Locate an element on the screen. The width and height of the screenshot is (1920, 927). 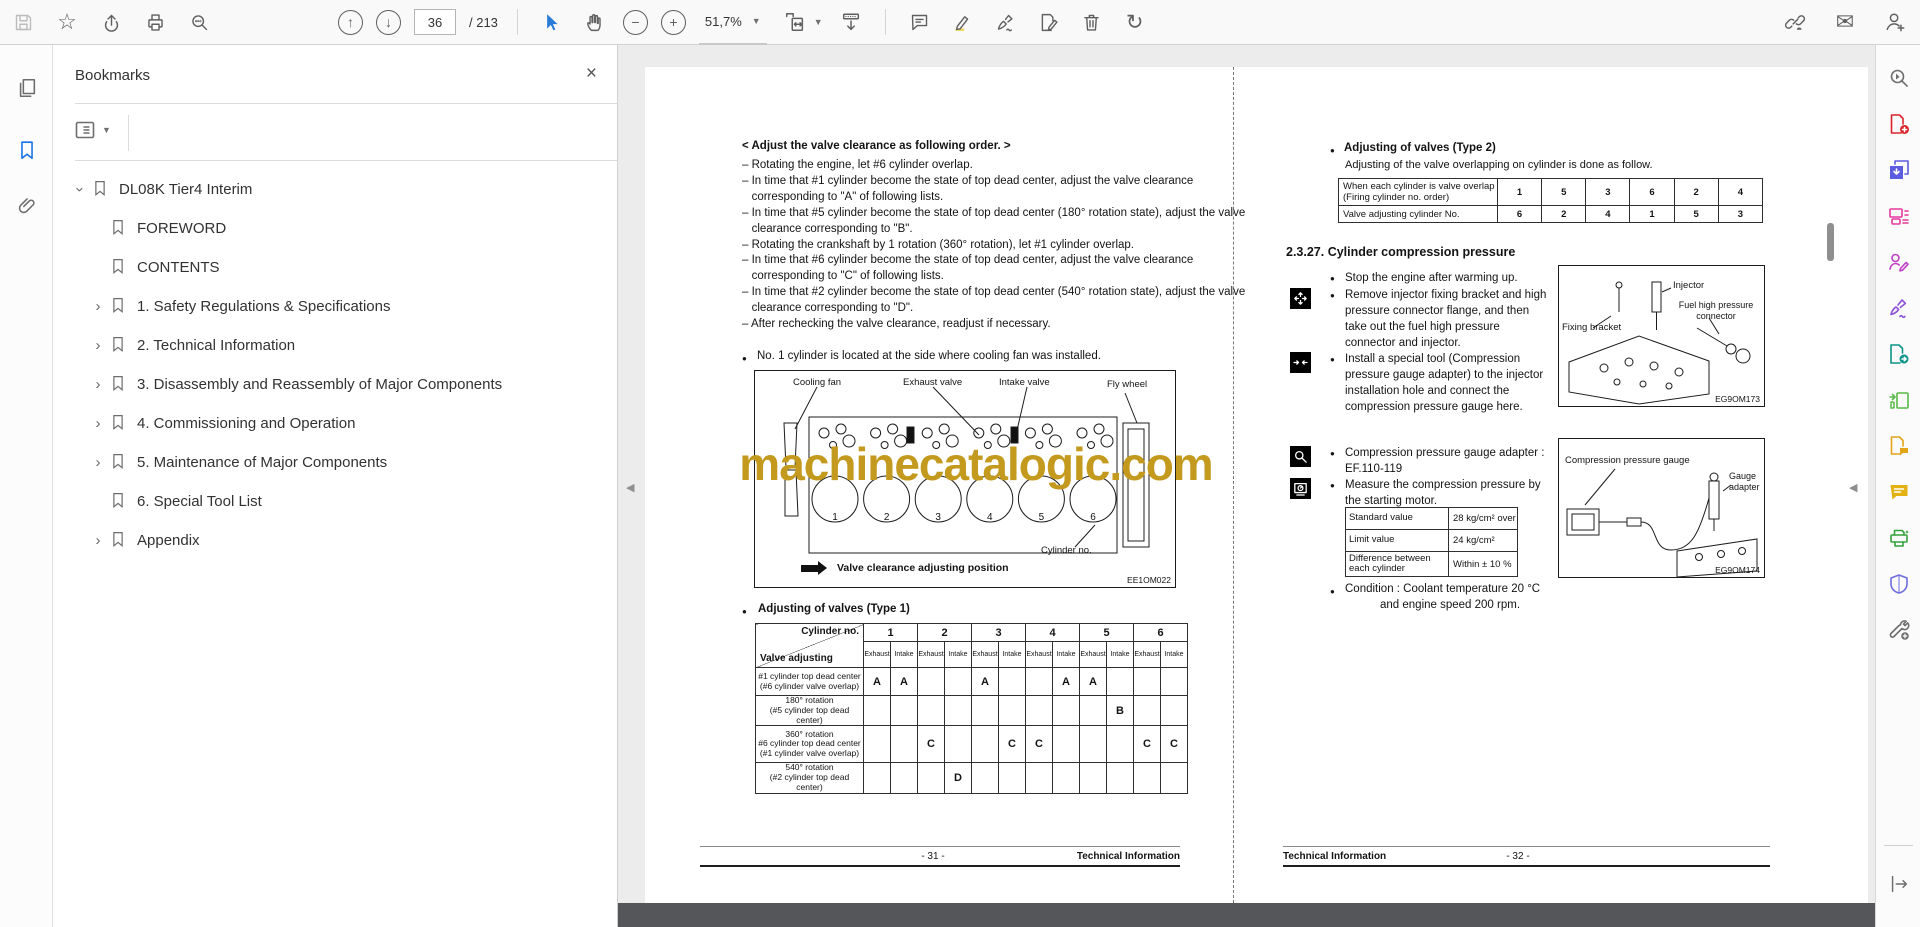
delete-icon is located at coordinates (1092, 22).